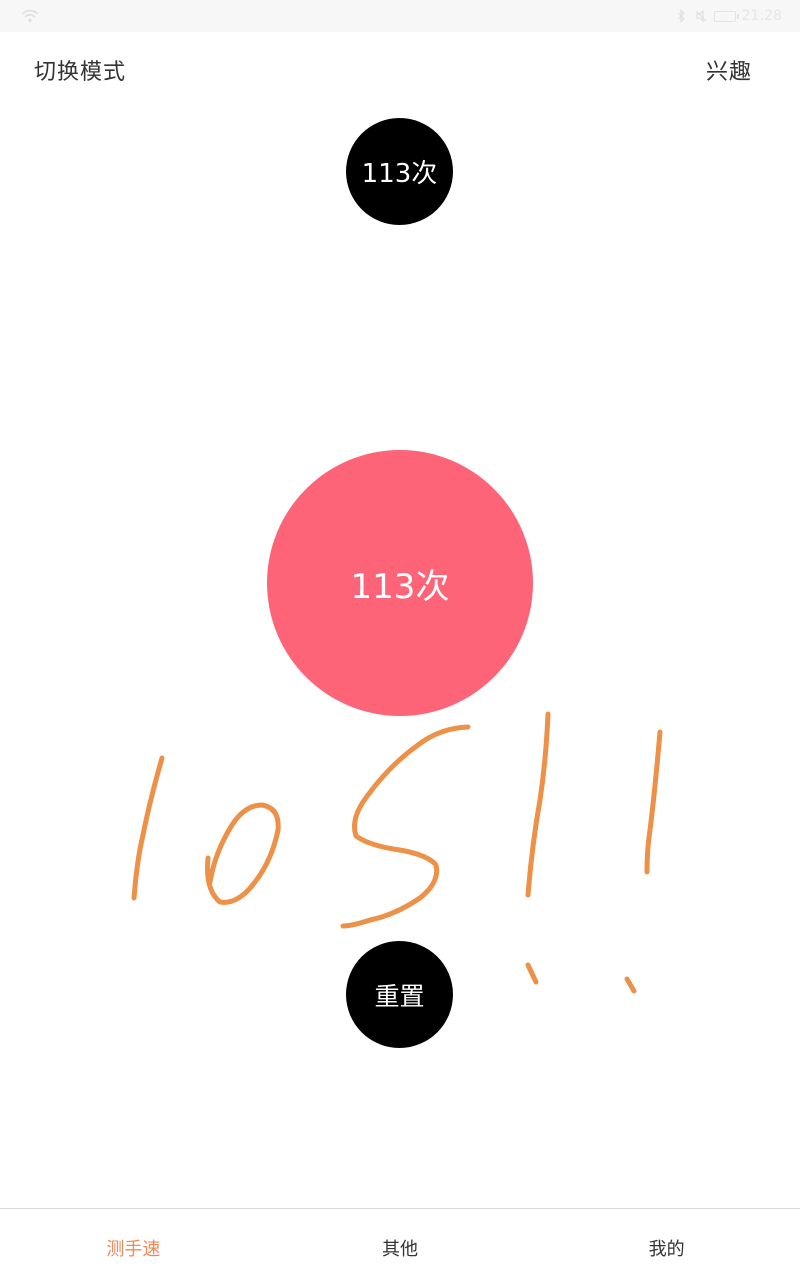  I want to click on scribble-exclaim-1-bar, so click(538, 804).